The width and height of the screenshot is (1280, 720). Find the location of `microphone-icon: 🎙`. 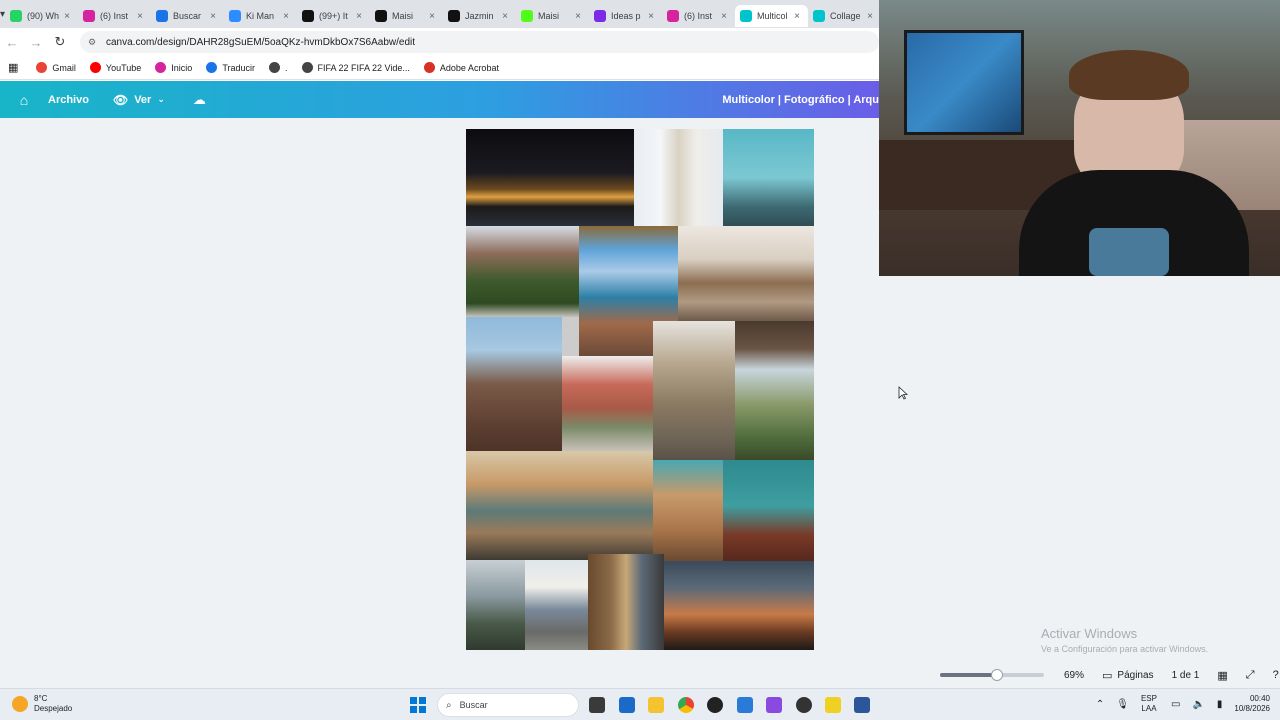

microphone-icon: 🎙 is located at coordinates (1122, 704).